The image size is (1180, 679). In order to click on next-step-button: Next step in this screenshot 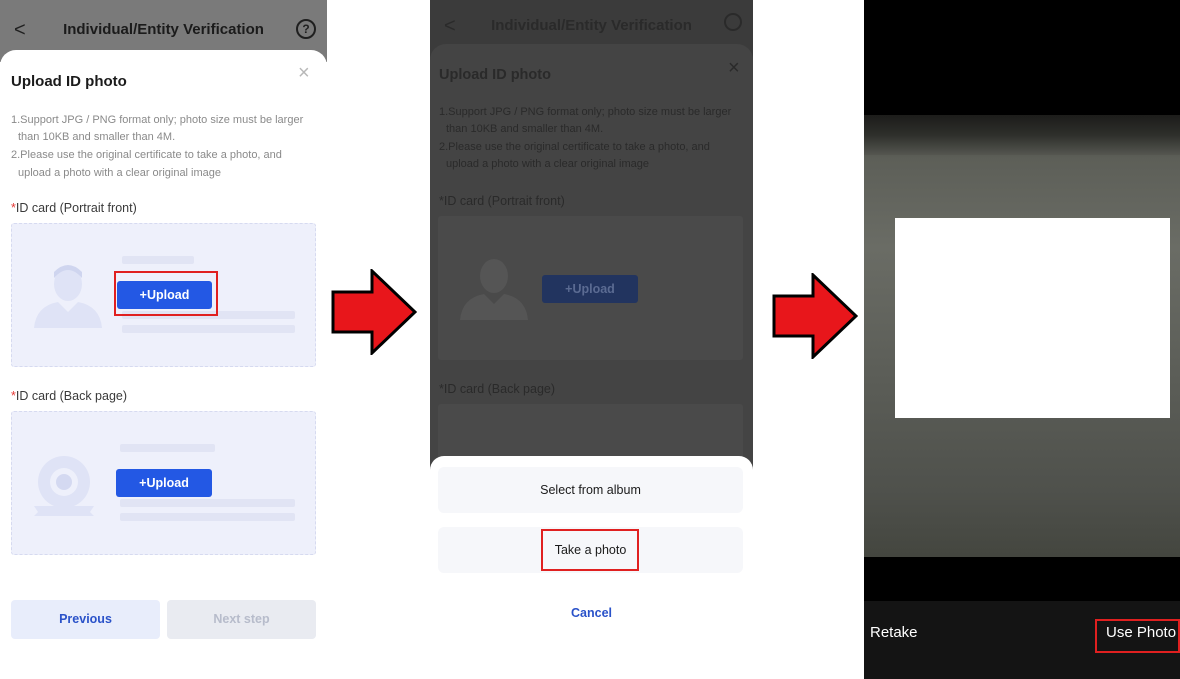, I will do `click(241, 619)`.